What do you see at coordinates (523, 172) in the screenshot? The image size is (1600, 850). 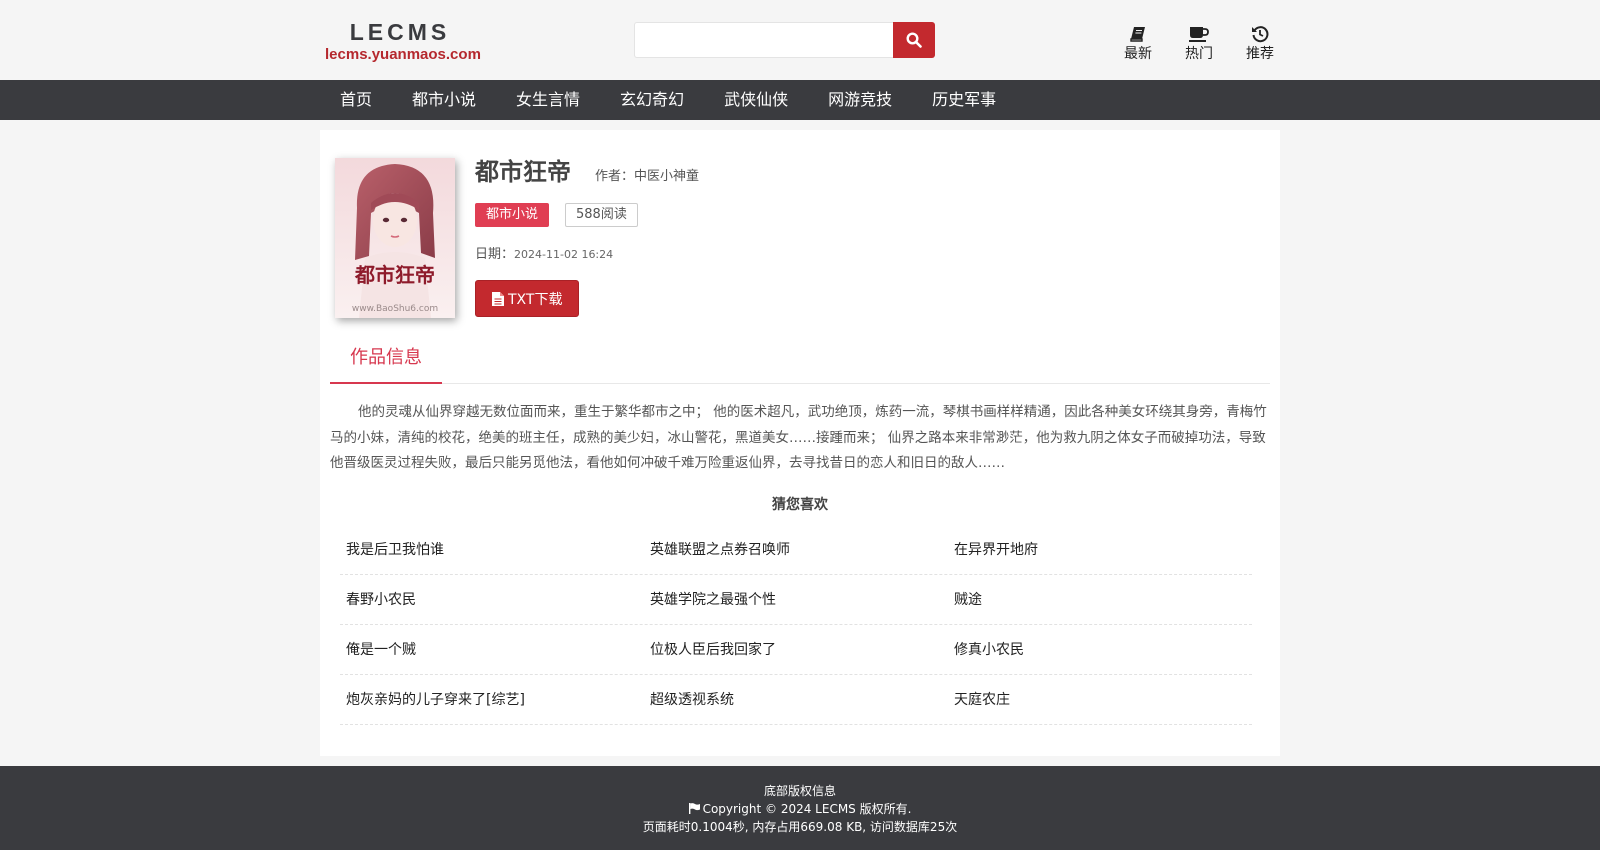 I see `book-title: 都市狂帝` at bounding box center [523, 172].